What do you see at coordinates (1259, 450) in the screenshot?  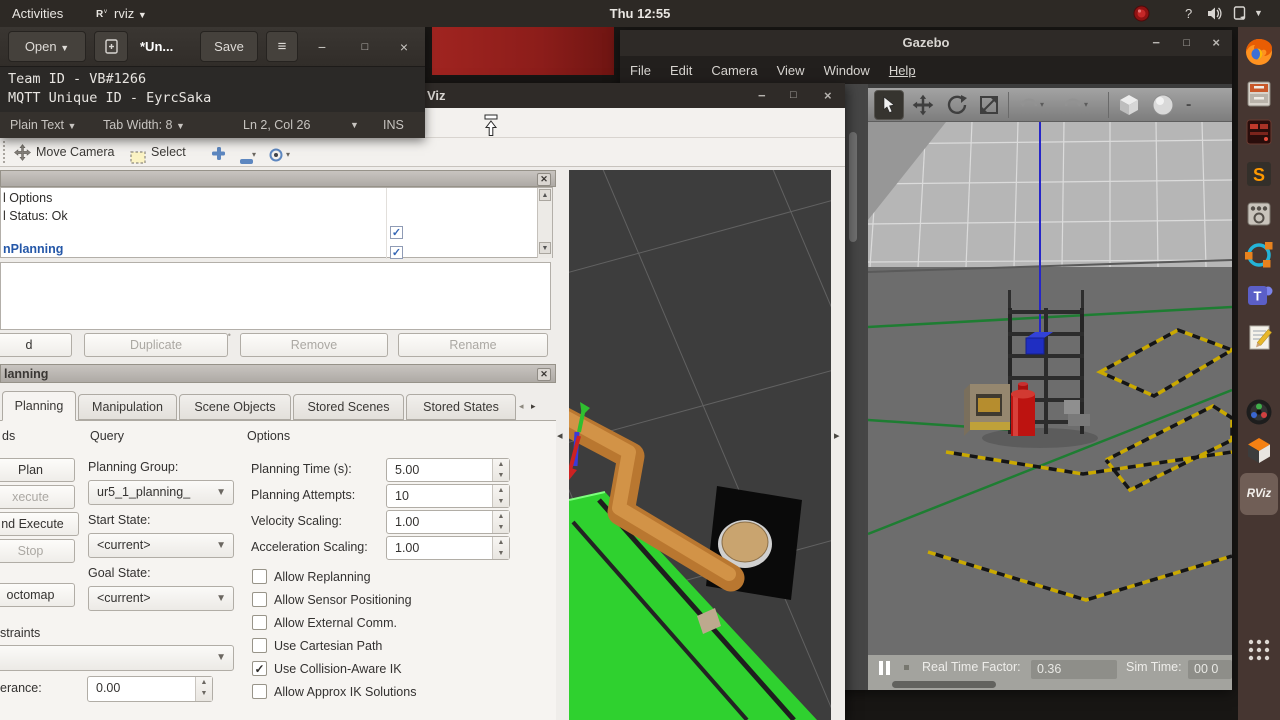 I see `gazebo-icon` at bounding box center [1259, 450].